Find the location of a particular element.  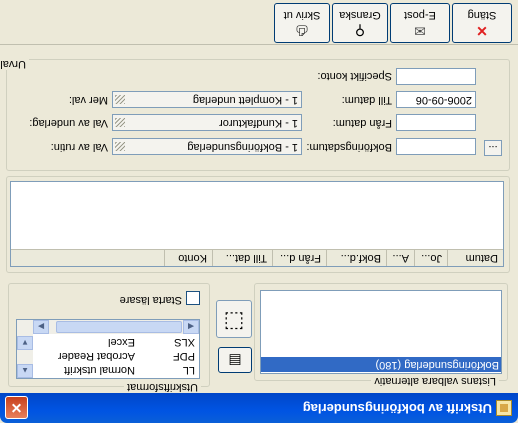

to-date-field: 2006-09-06 is located at coordinates (436, 99).